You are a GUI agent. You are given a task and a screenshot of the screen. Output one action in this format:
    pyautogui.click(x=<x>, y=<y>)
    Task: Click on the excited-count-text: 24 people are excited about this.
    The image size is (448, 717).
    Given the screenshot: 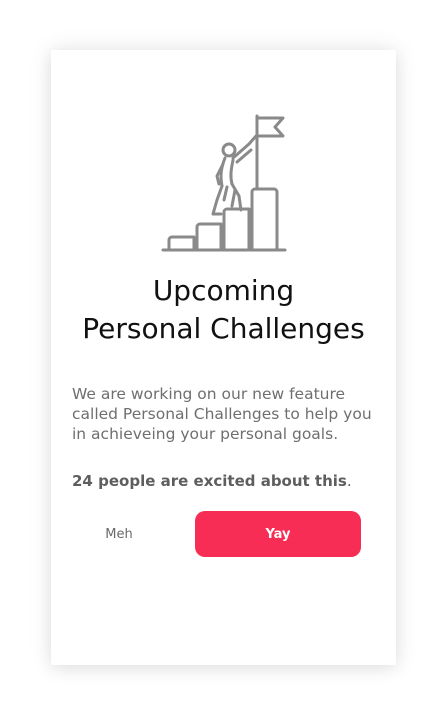 What is the action you would take?
    pyautogui.click(x=227, y=481)
    